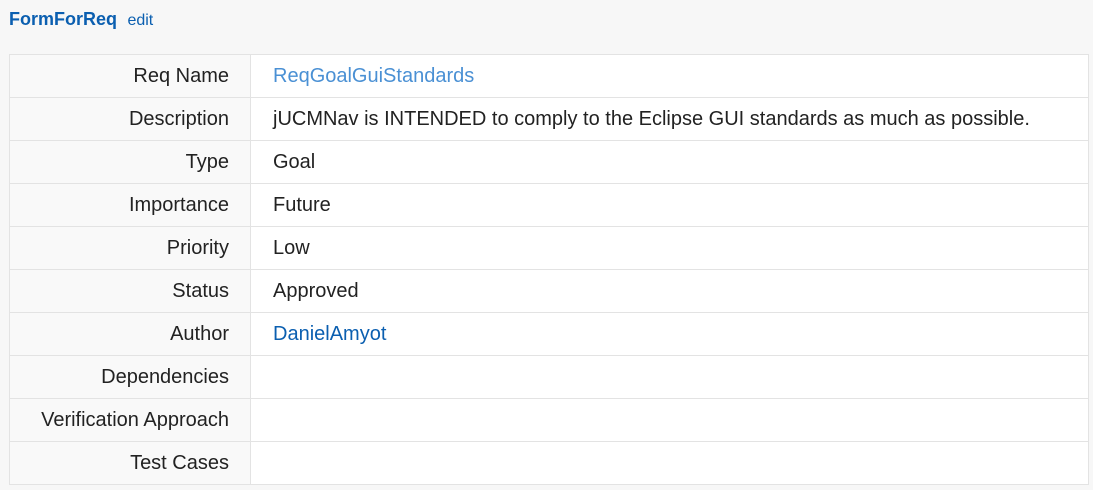 This screenshot has width=1093, height=490. What do you see at coordinates (130, 377) in the screenshot?
I see `dependencies-label: Dependencies` at bounding box center [130, 377].